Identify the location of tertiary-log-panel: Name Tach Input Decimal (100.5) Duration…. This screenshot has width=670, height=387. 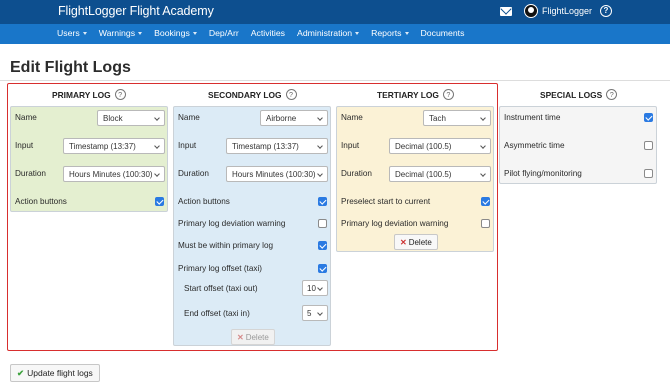
(415, 179).